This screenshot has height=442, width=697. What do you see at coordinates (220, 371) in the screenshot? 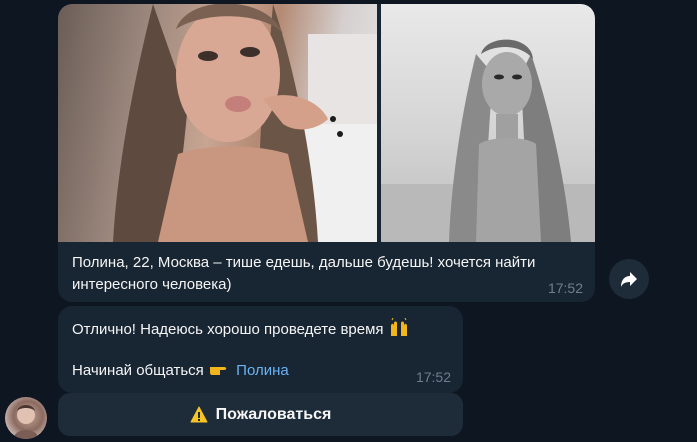
I see `pointing-hand-icon` at bounding box center [220, 371].